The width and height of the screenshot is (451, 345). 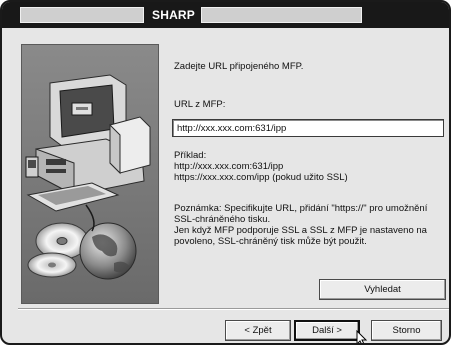 I want to click on title-bar-right-box, so click(x=281, y=15).